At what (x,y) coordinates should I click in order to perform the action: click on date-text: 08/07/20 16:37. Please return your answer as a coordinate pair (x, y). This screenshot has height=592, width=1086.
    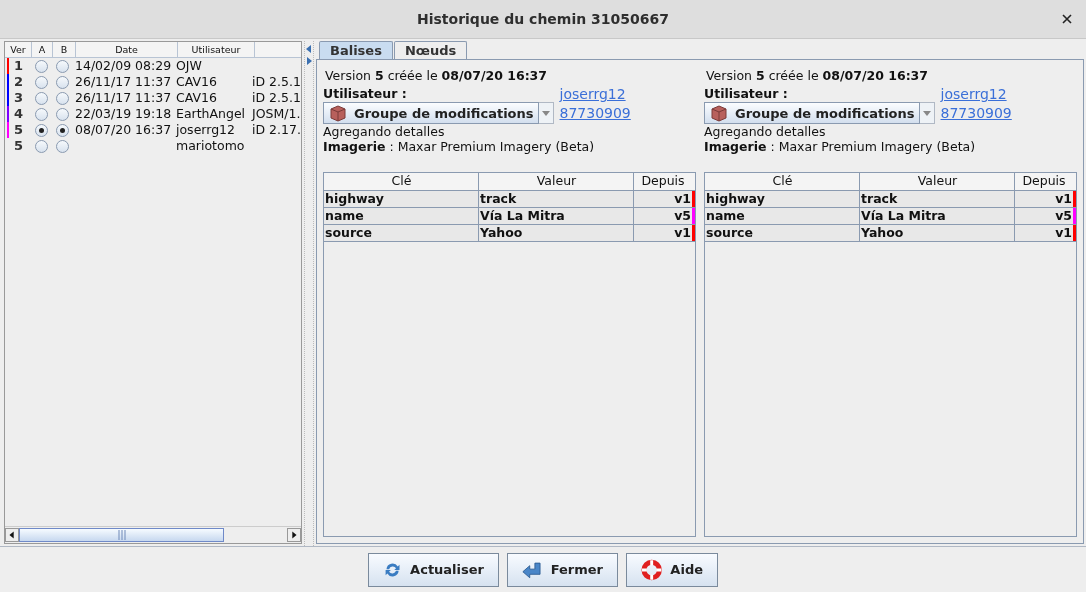
    Looking at the image, I should click on (123, 129).